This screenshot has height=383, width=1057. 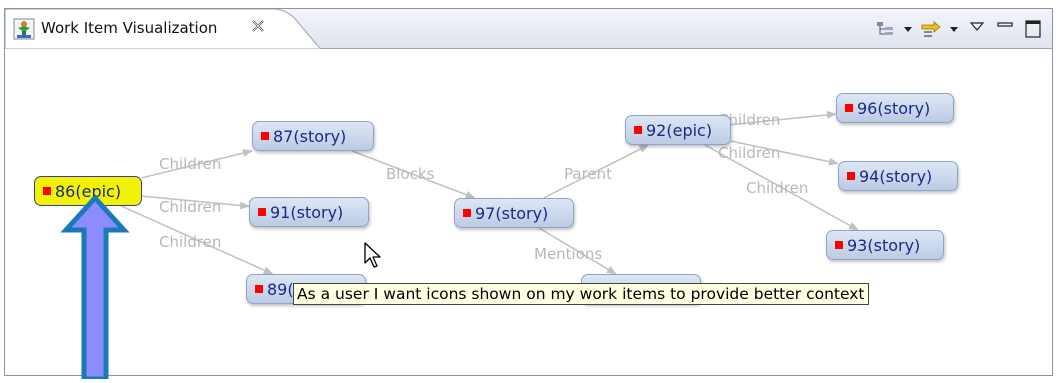 What do you see at coordinates (374, 258) in the screenshot?
I see `mouse-cursor-icon` at bounding box center [374, 258].